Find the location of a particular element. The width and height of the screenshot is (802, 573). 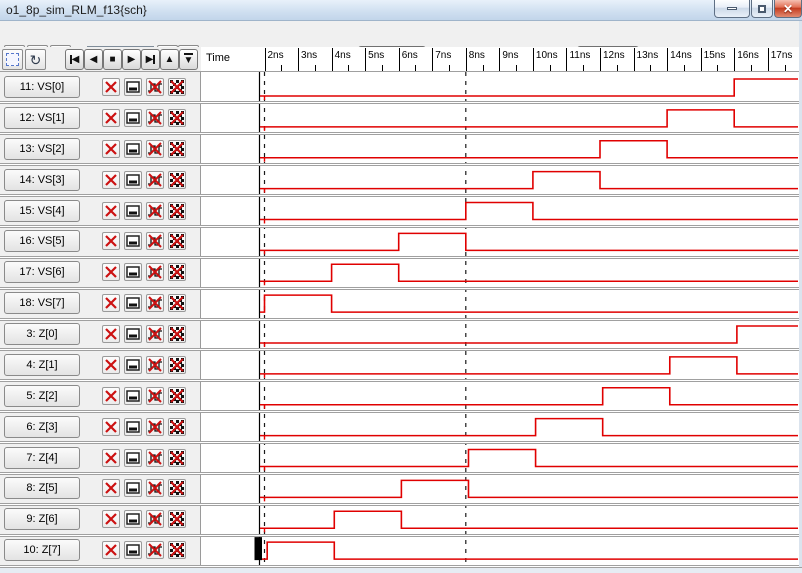

skip-to-start-button: ◀ is located at coordinates (74, 59).